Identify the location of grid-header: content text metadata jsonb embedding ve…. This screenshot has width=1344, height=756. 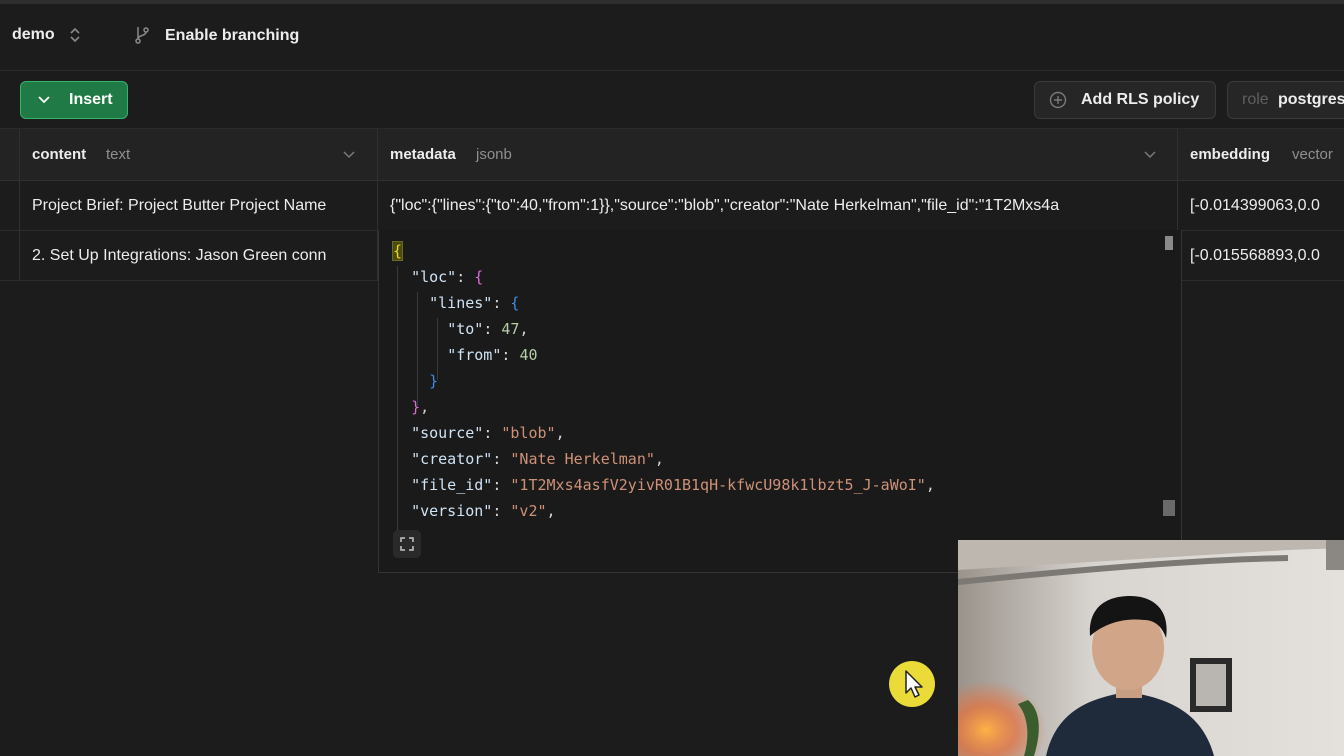
(672, 155).